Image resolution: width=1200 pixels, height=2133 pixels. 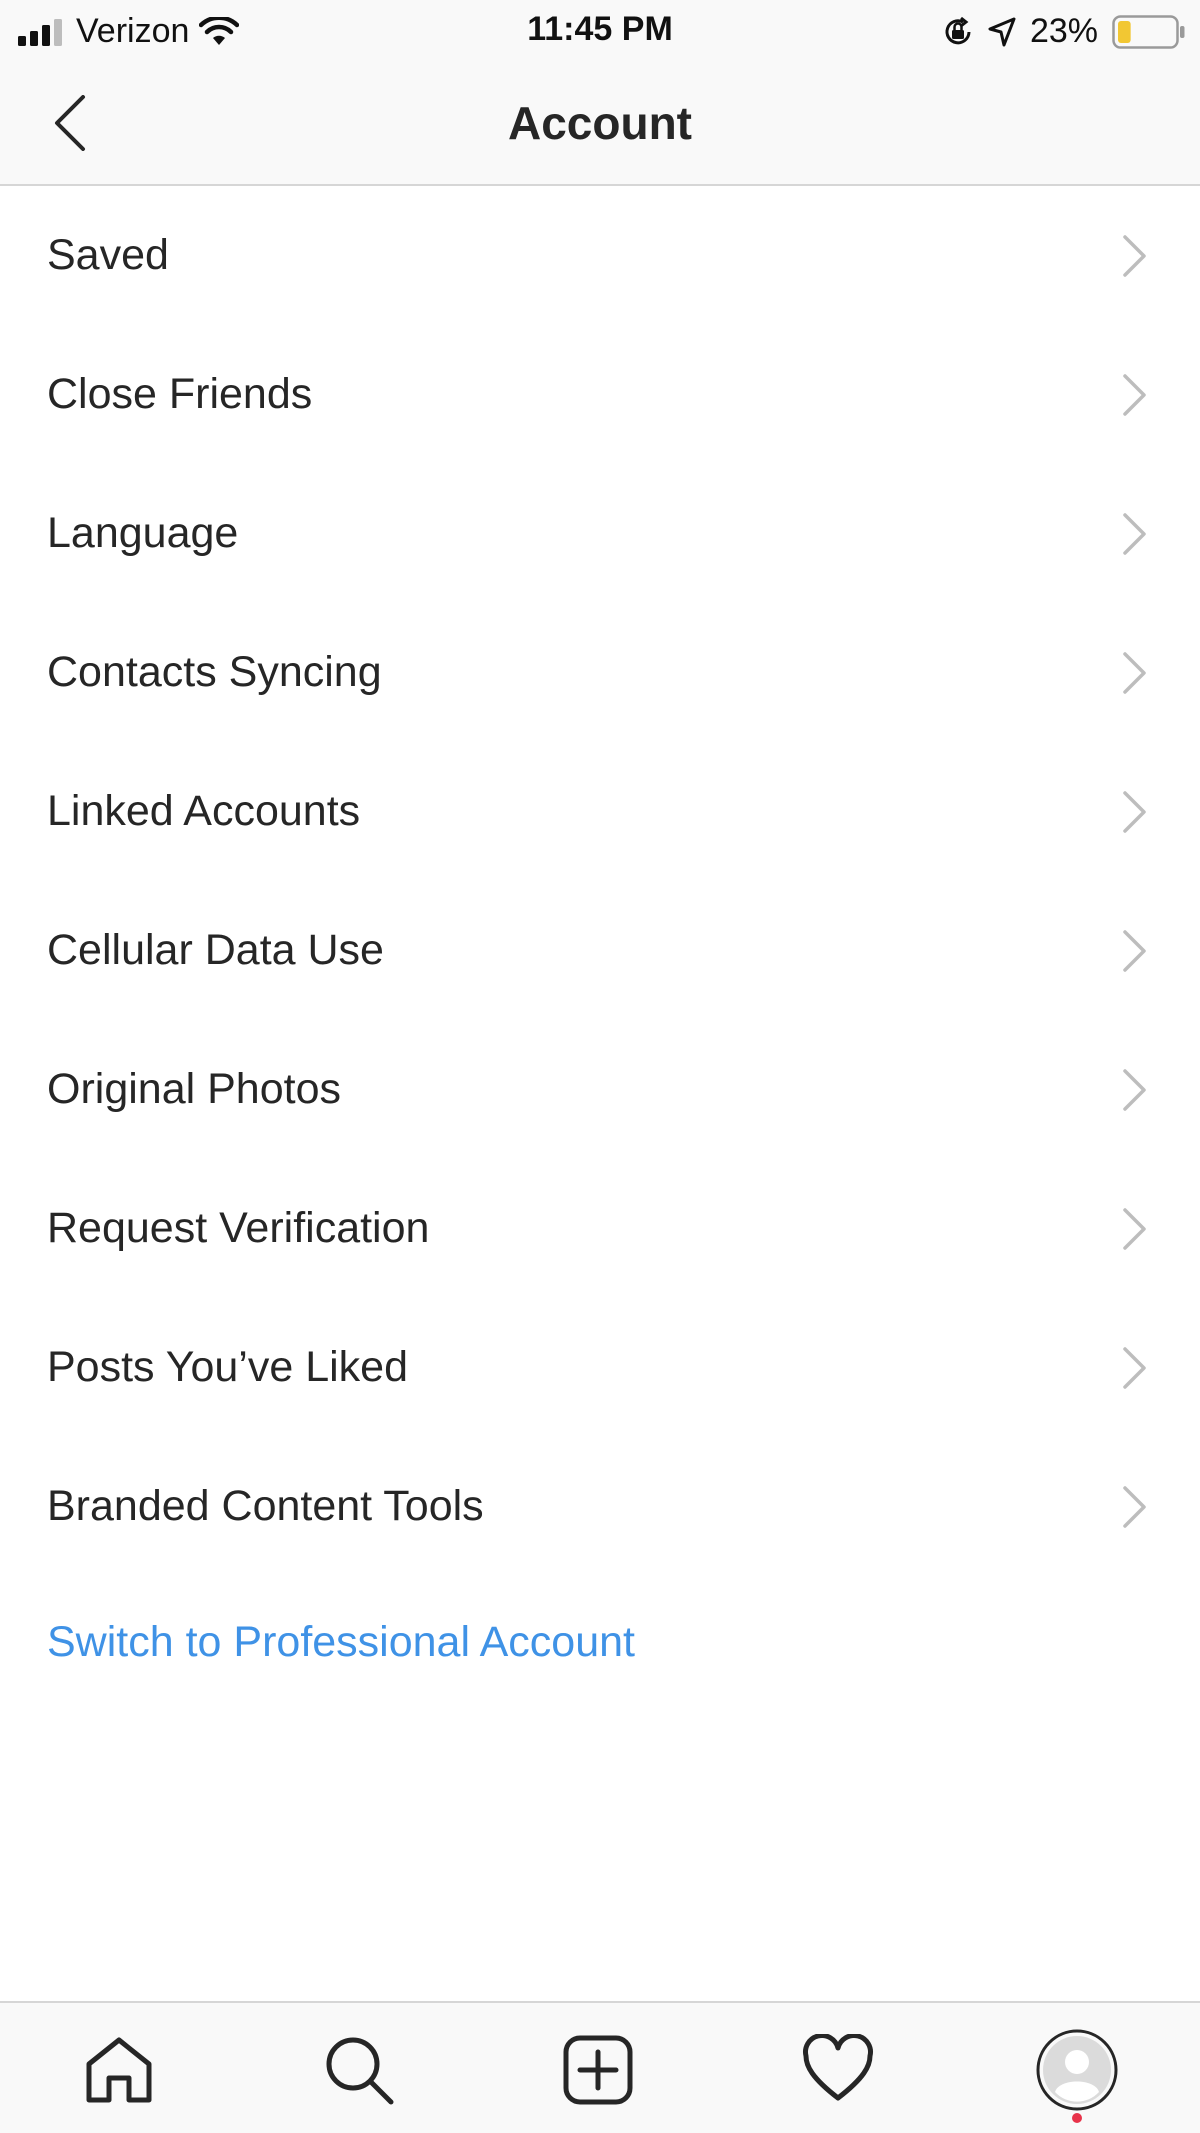 I want to click on menu-item-label: Posts You’ve Liked, so click(x=227, y=1367).